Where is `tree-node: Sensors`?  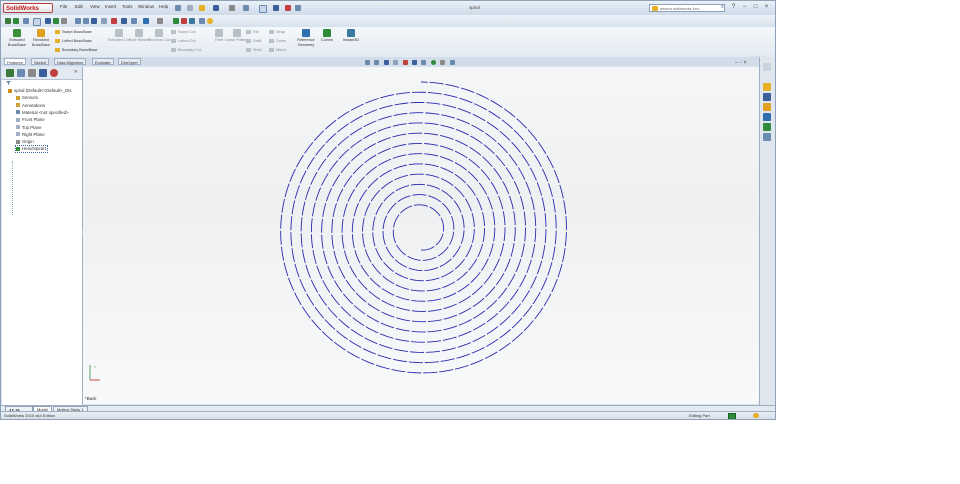
tree-node: Sensors is located at coordinates (27, 98).